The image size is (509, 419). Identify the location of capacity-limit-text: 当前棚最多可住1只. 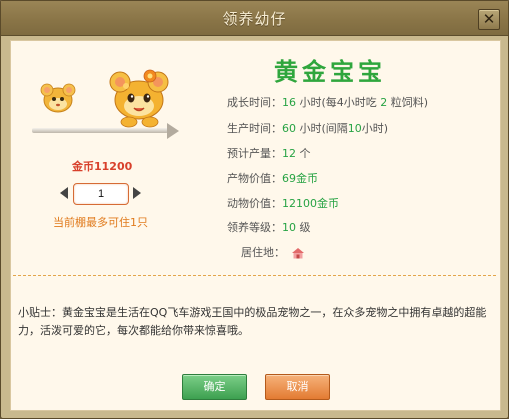
(100, 222).